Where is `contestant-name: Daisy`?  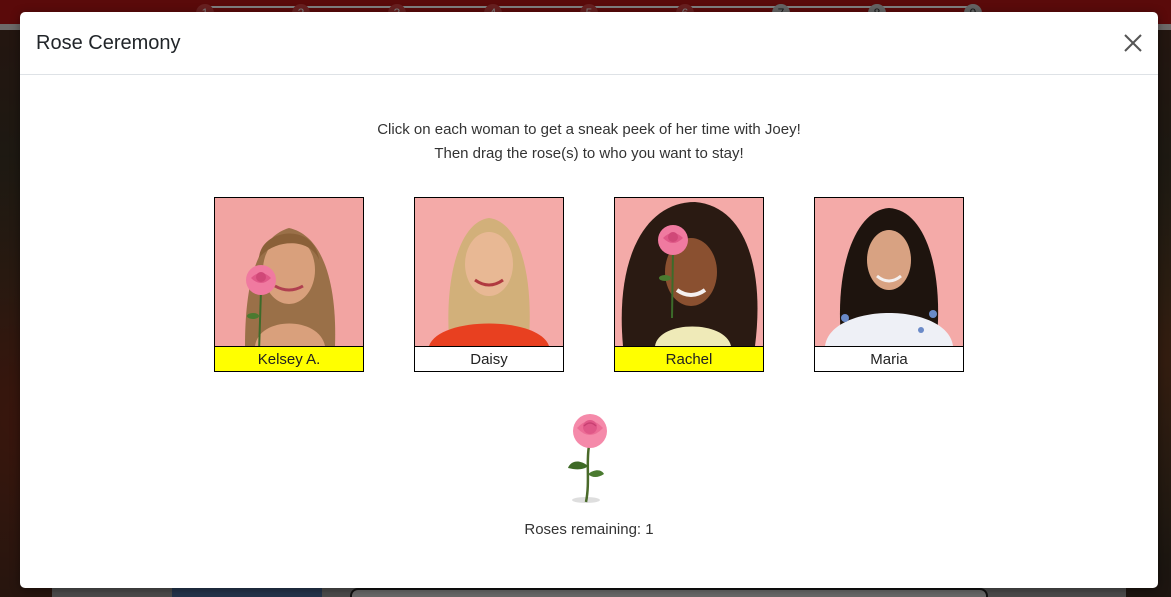
contestant-name: Daisy is located at coordinates (489, 359).